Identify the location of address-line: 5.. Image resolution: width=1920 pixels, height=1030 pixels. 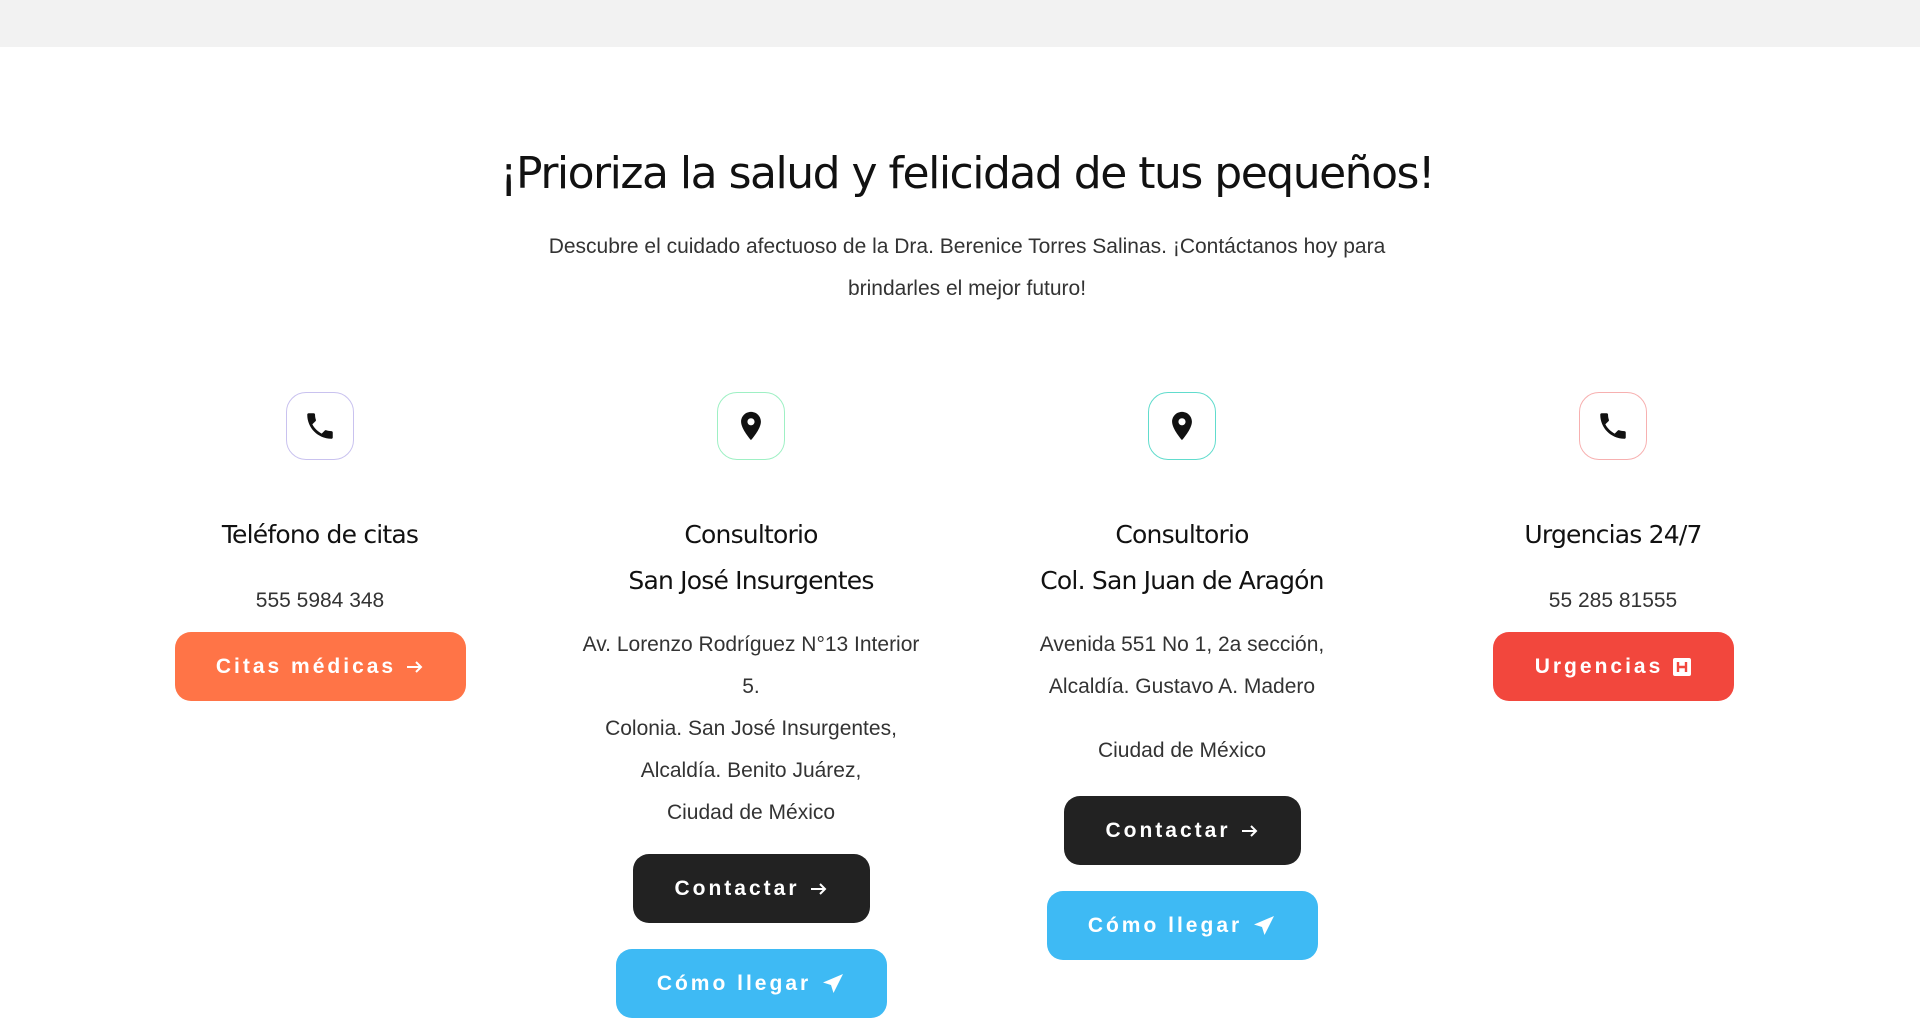
(751, 686).